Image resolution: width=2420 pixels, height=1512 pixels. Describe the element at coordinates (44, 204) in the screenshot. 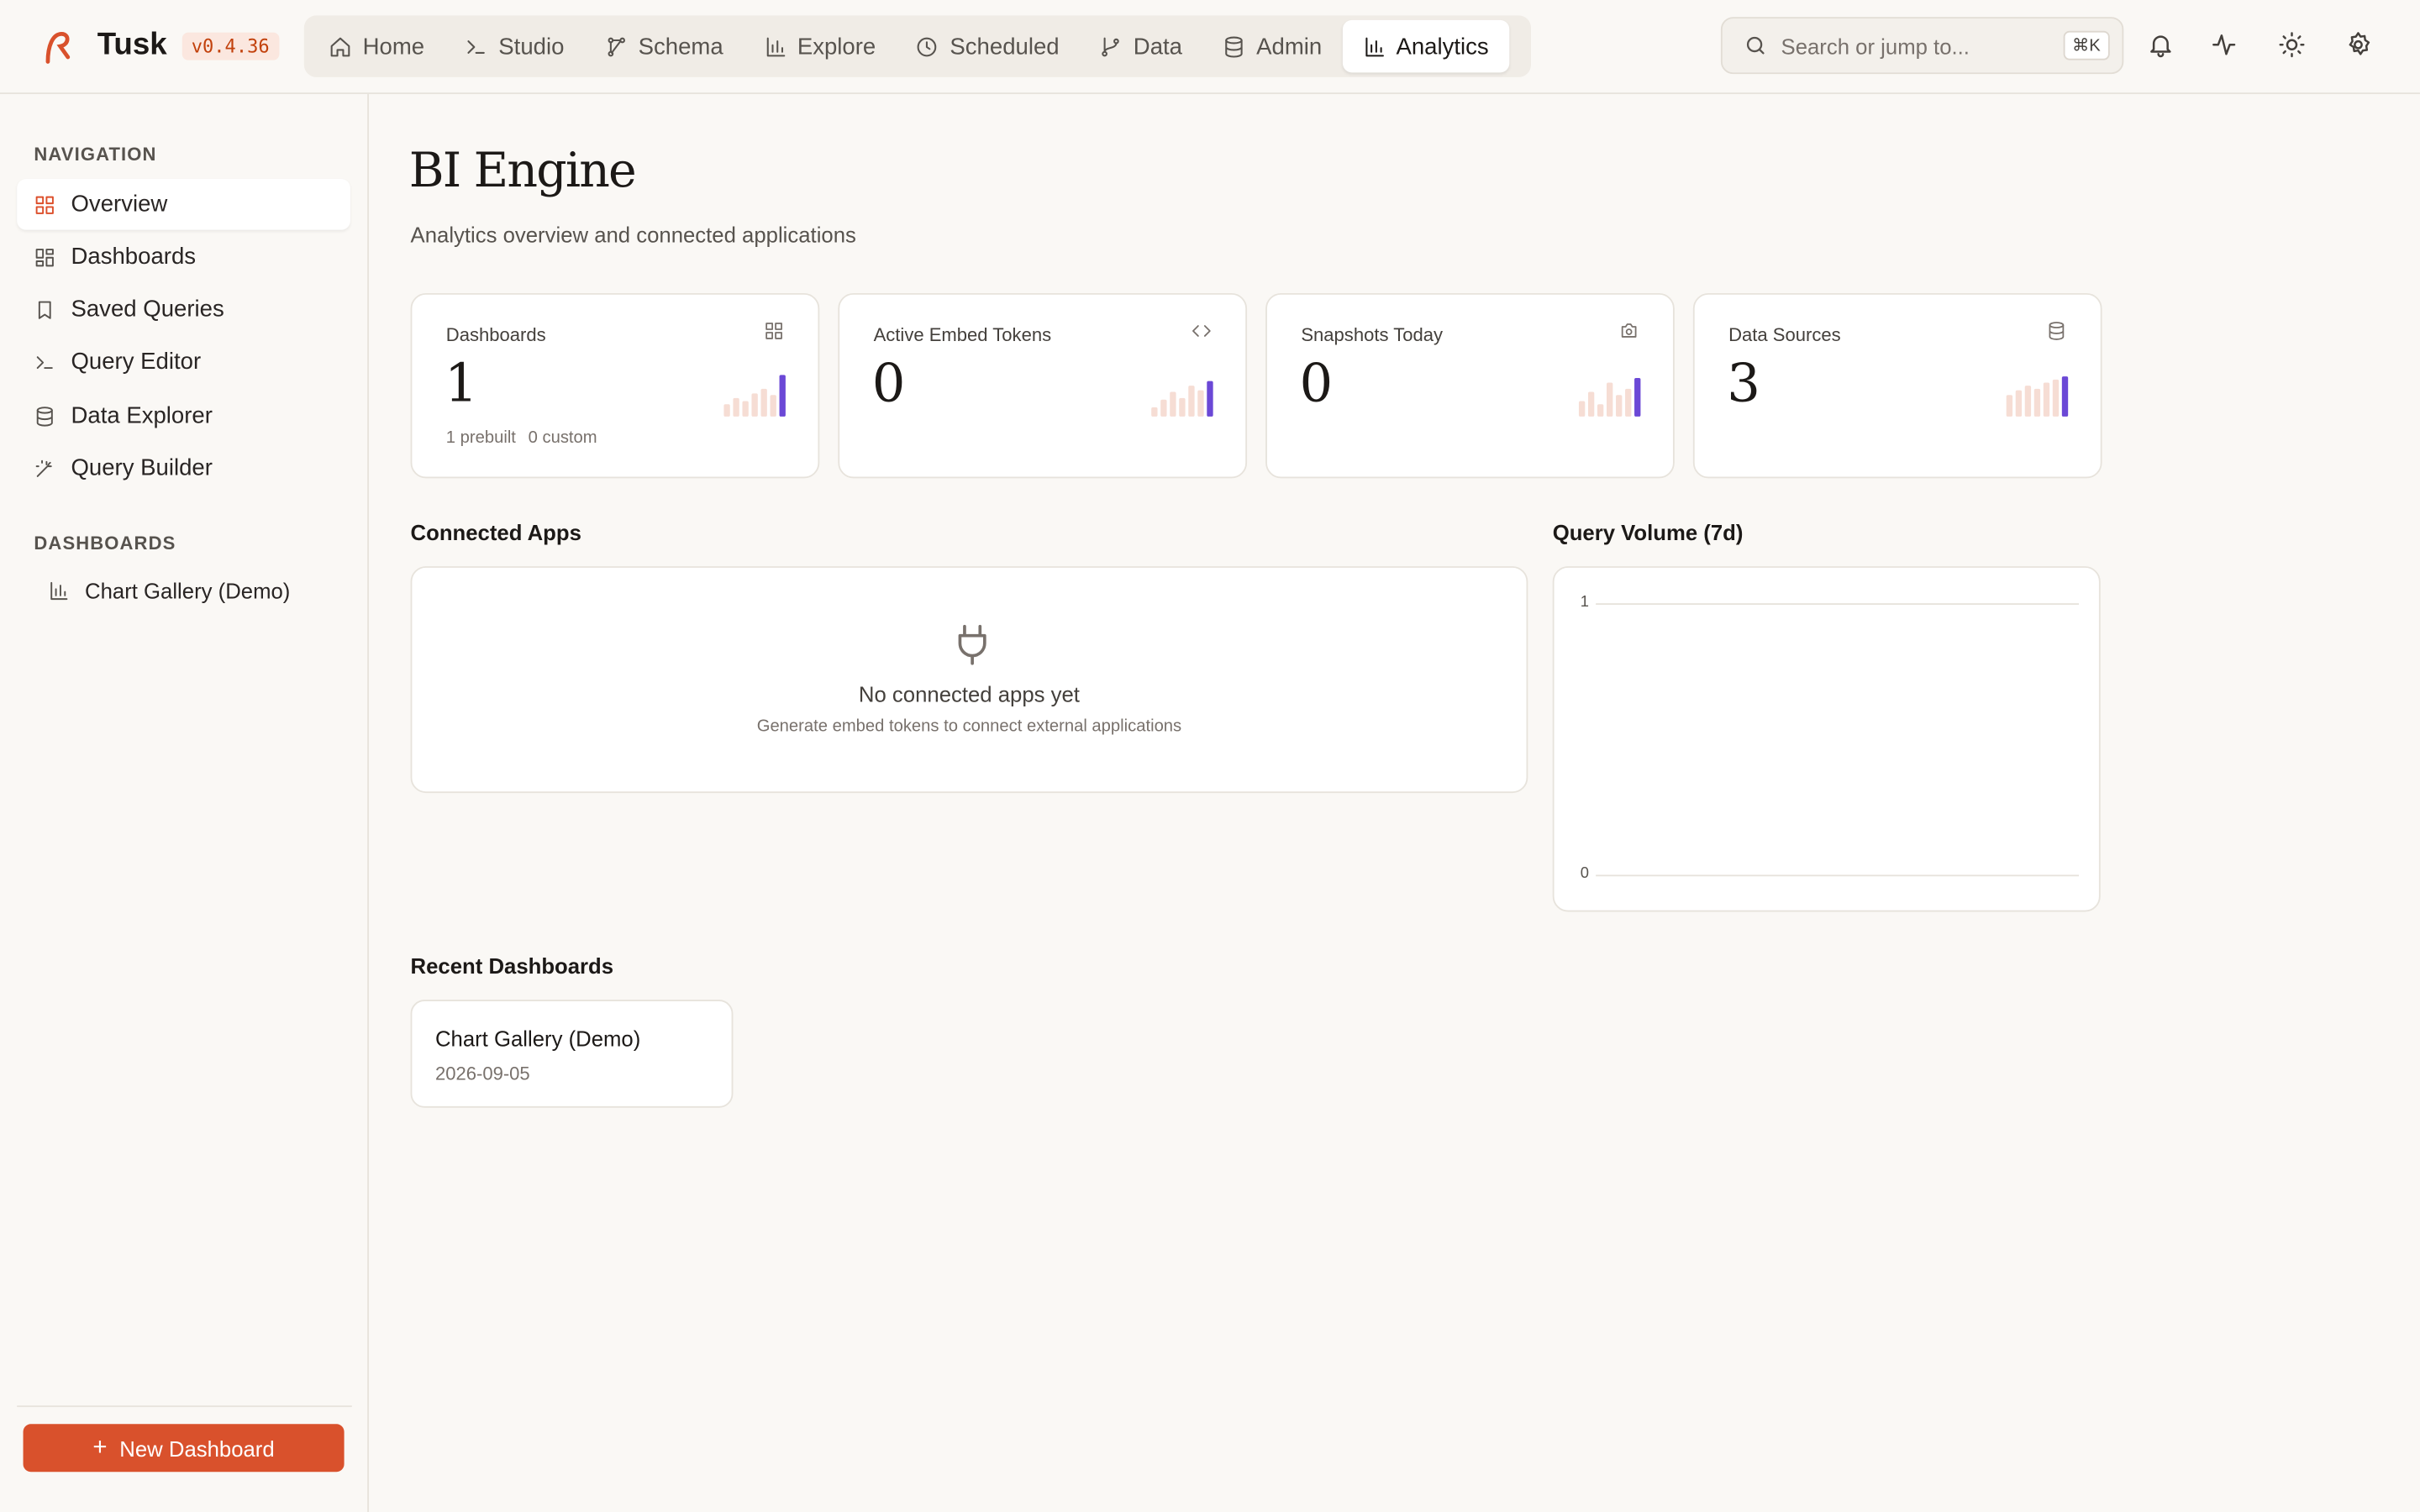

I see `grid-icon` at that location.